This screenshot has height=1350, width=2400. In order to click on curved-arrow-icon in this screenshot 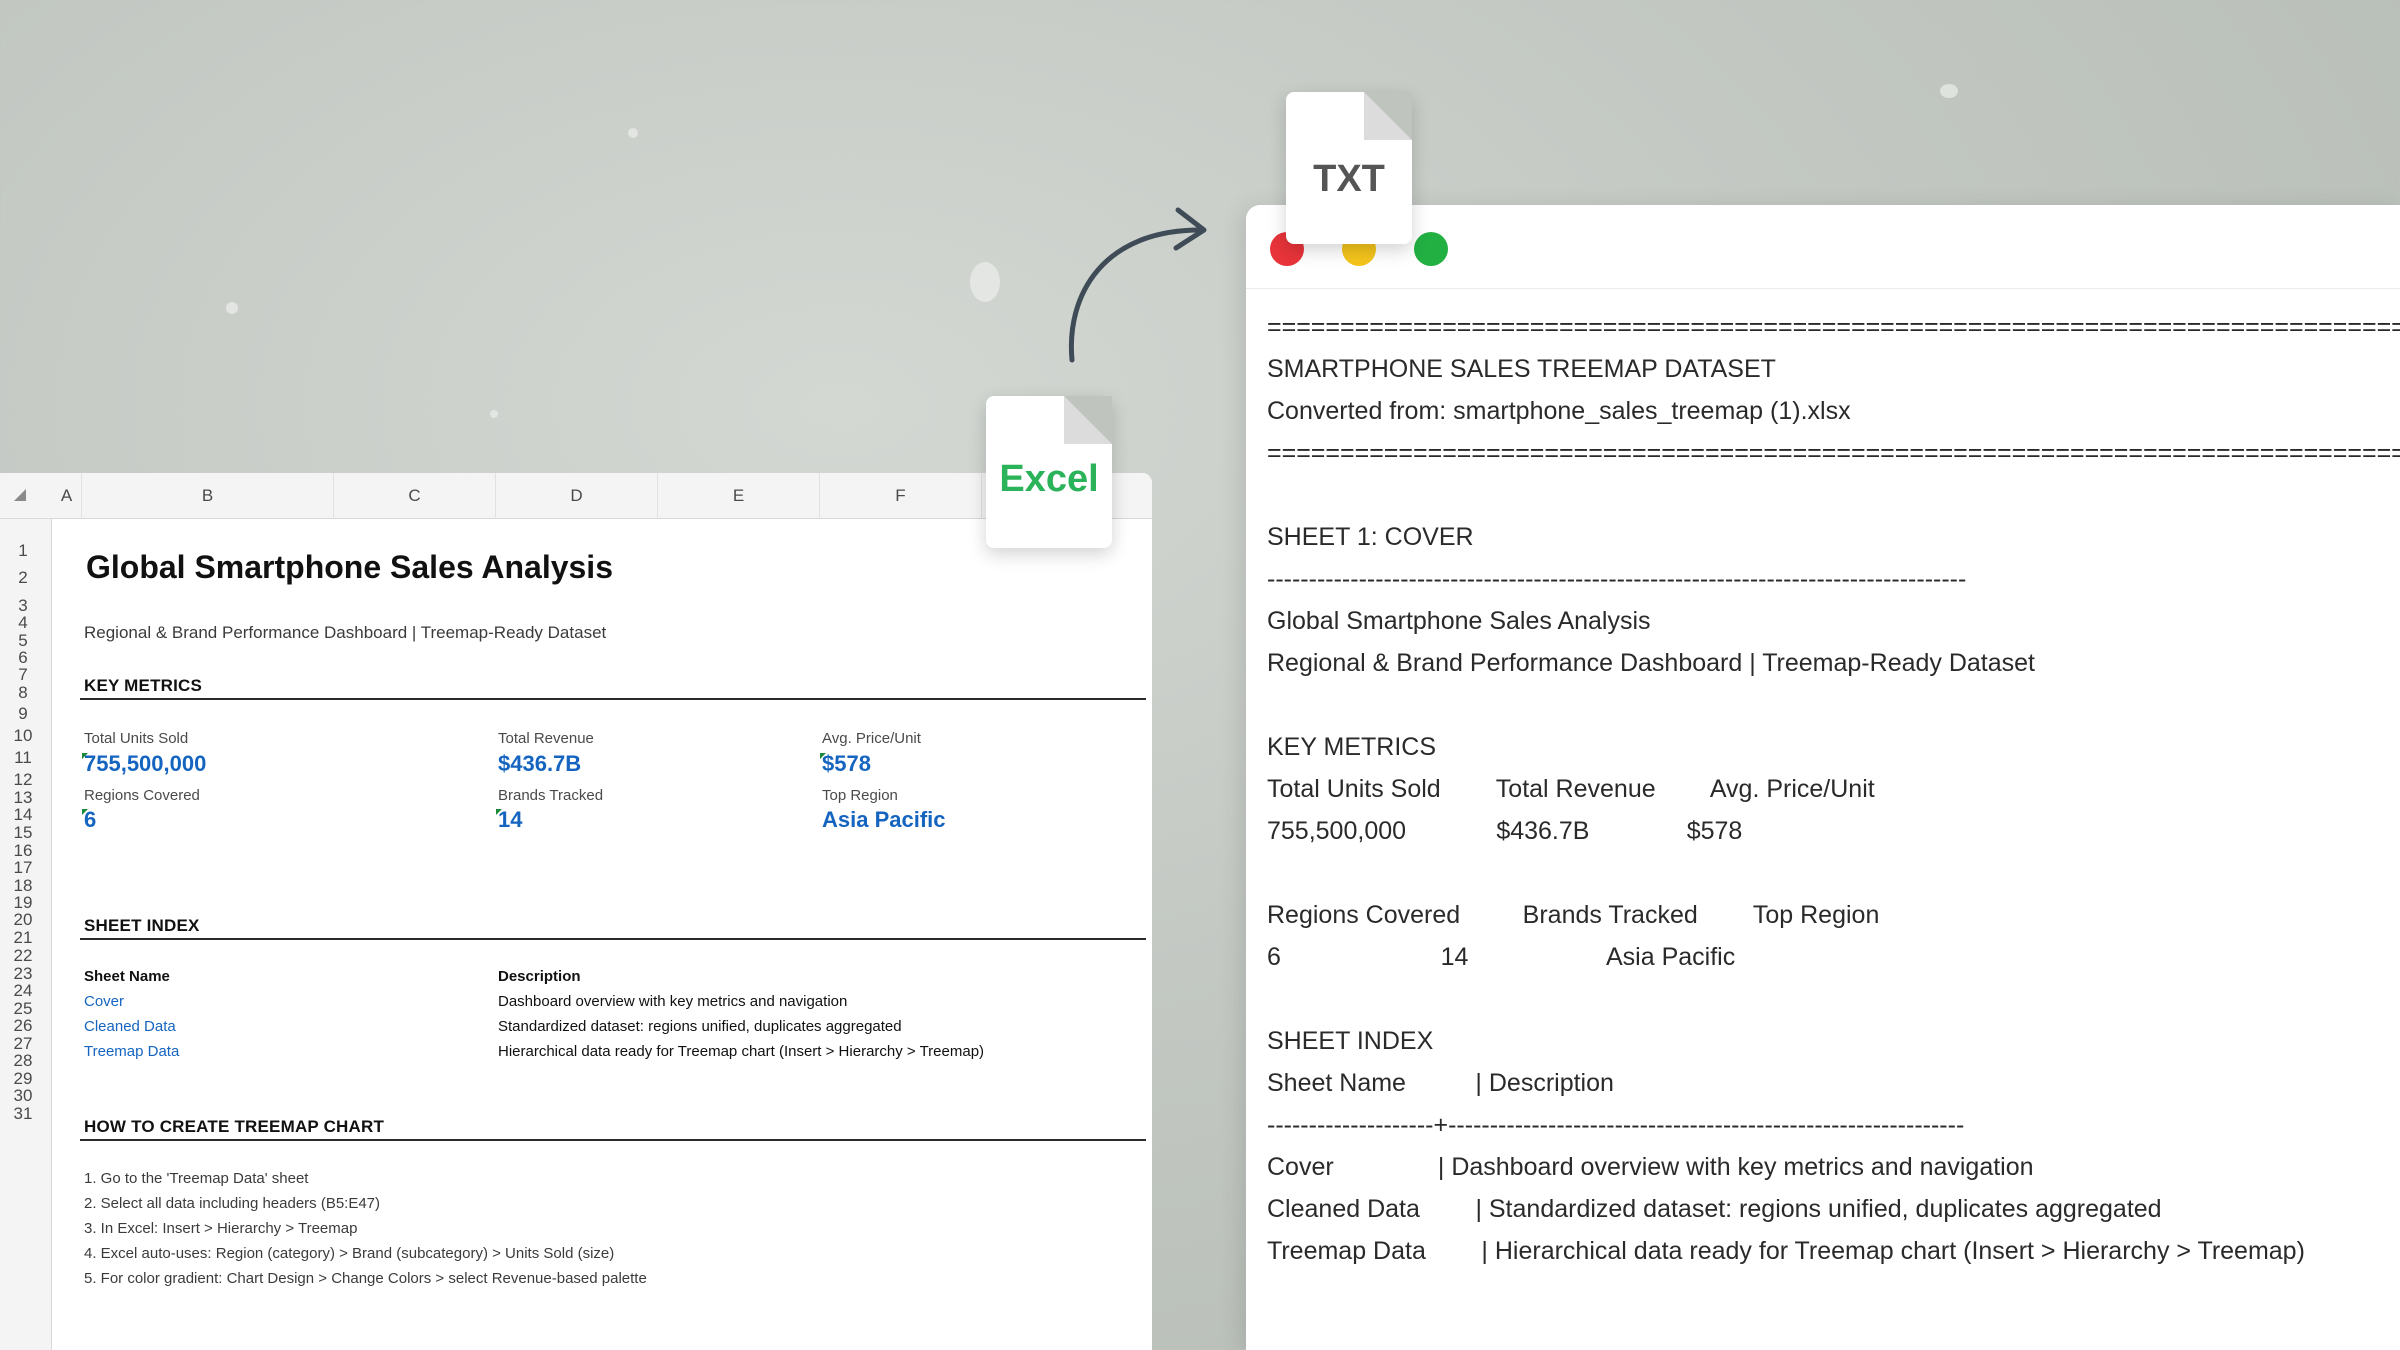, I will do `click(1137, 285)`.